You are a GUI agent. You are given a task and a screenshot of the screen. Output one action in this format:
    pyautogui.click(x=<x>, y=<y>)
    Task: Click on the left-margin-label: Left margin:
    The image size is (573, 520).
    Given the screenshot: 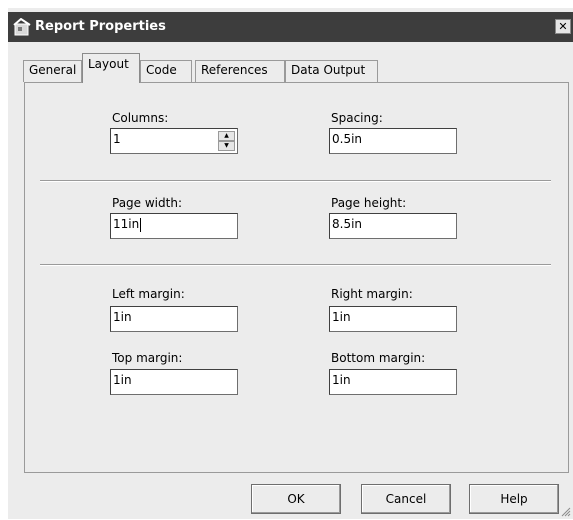 What is the action you would take?
    pyautogui.click(x=148, y=294)
    